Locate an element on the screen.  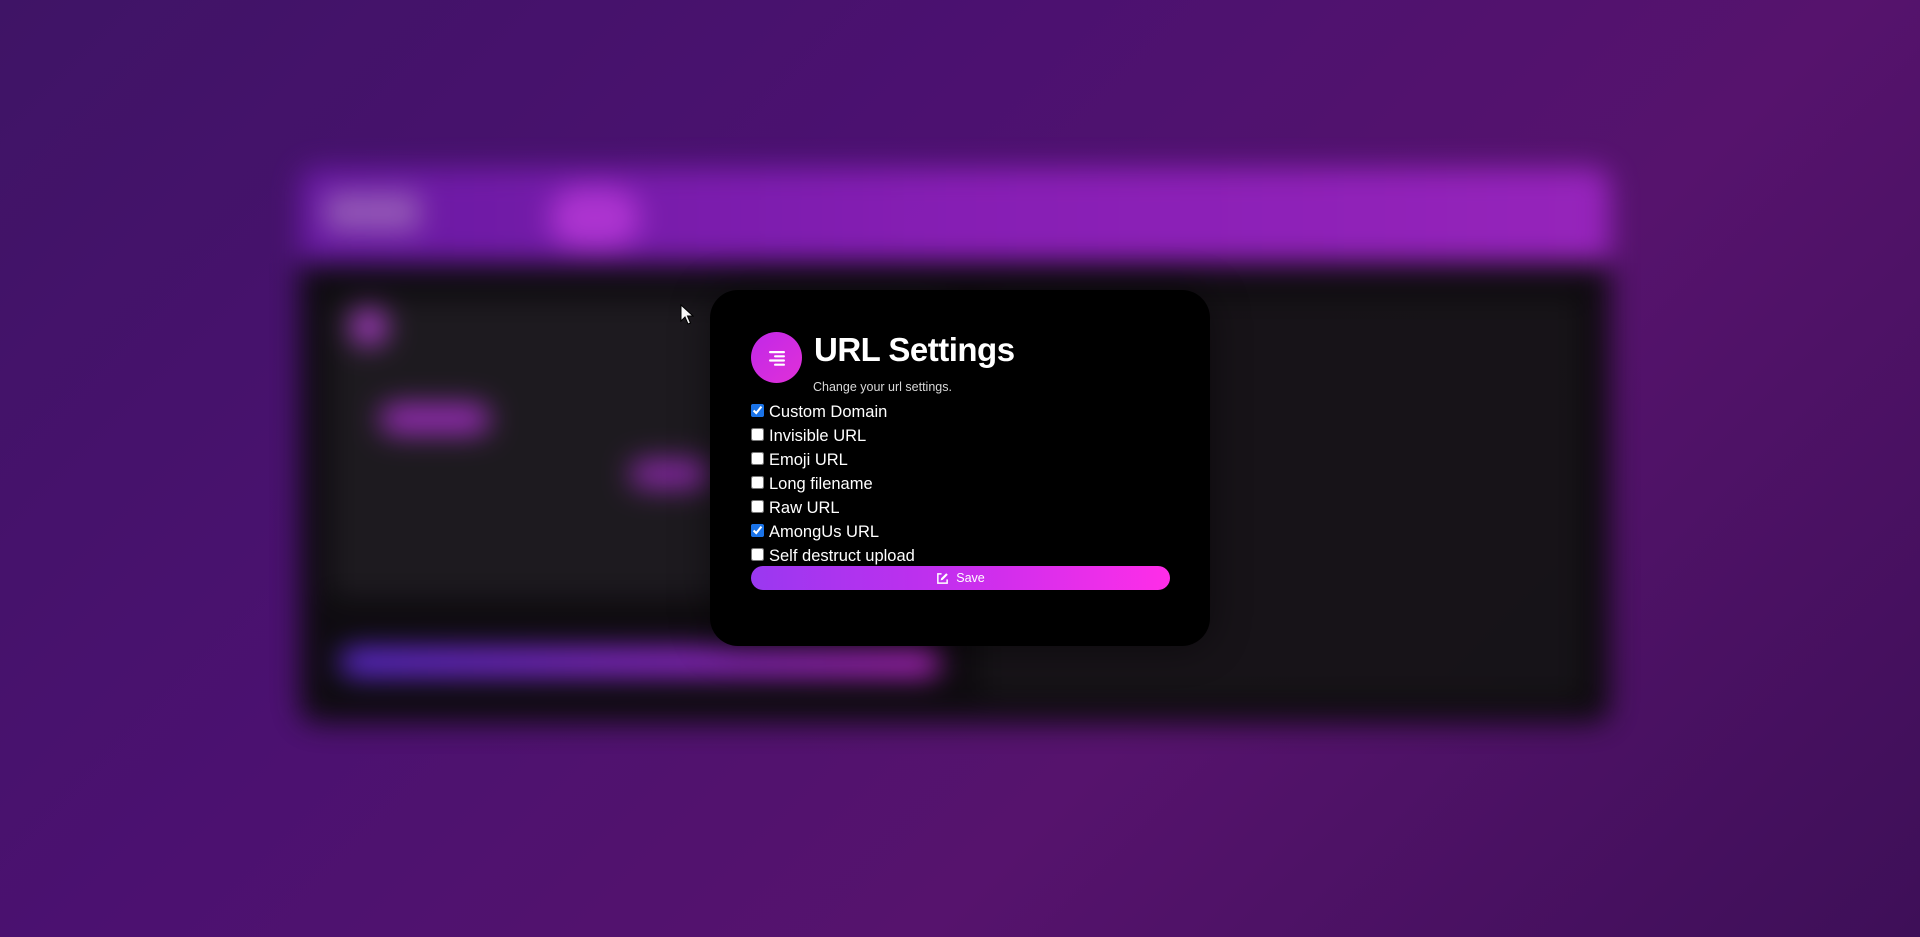
background-tab is located at coordinates (595, 218).